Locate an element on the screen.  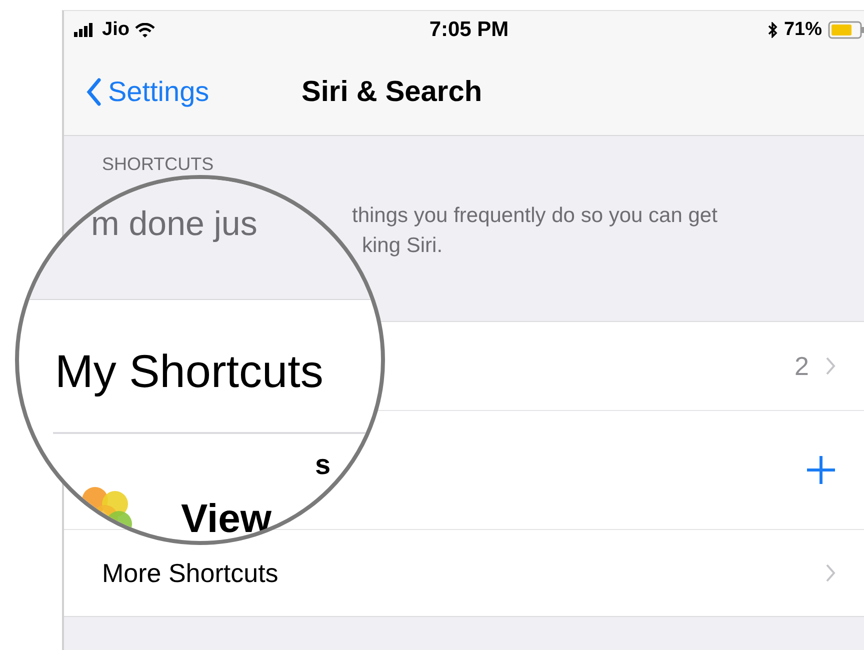
battery-percent: 71% is located at coordinates (803, 30).